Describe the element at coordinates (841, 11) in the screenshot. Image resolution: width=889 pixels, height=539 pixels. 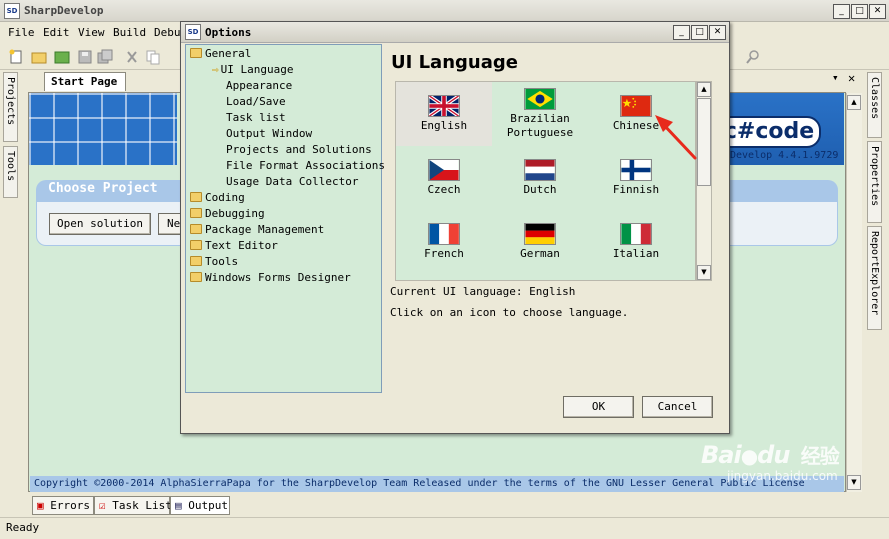
I see `minimize-button: _` at that location.